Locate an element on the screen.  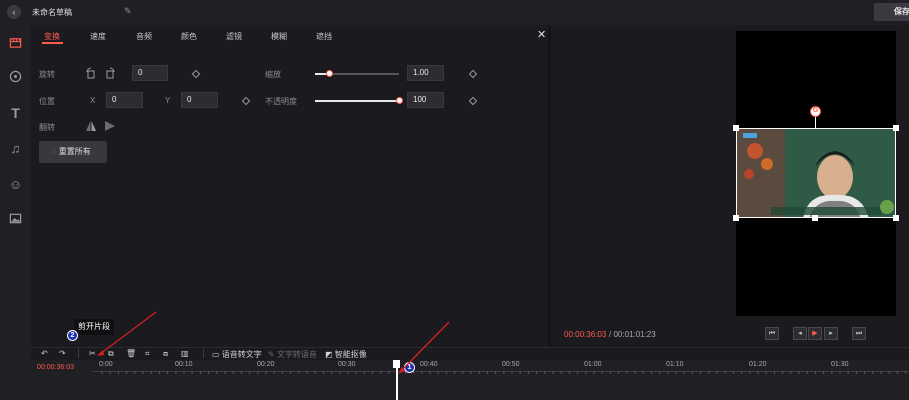
scale-input: 1.00 is located at coordinates (425, 73).